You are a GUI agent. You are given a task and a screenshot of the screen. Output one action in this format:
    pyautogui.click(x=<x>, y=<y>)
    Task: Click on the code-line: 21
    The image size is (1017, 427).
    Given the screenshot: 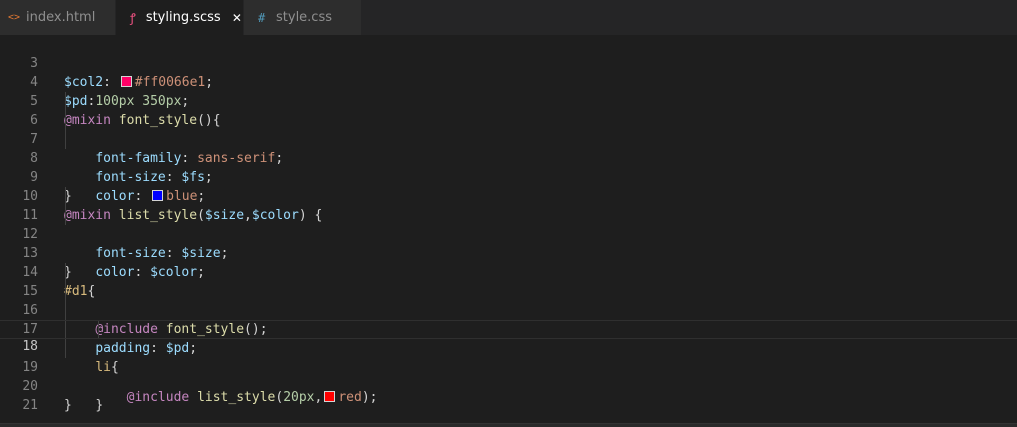 What is the action you would take?
    pyautogui.click(x=508, y=395)
    